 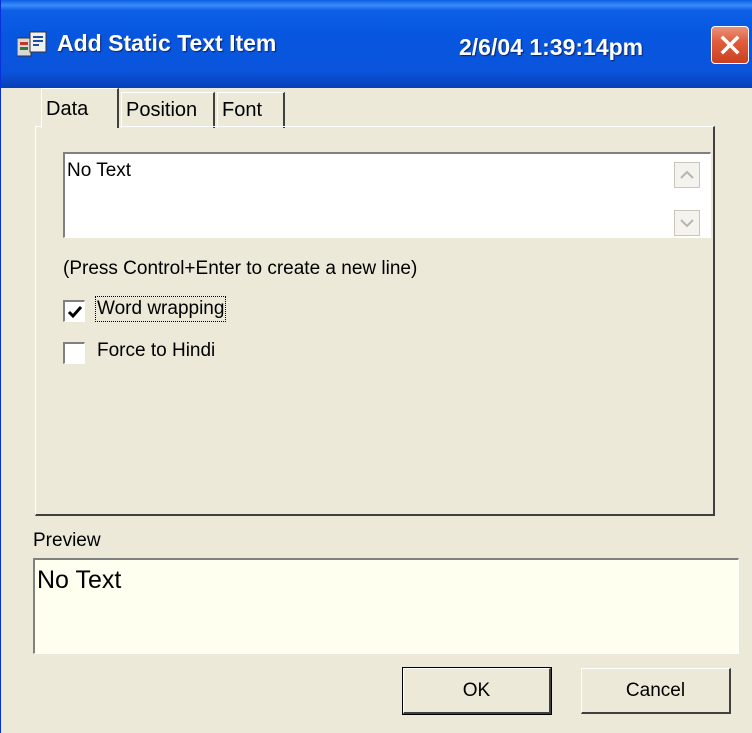 I want to click on word-wrapping-label: Word wrapping, so click(x=160, y=309).